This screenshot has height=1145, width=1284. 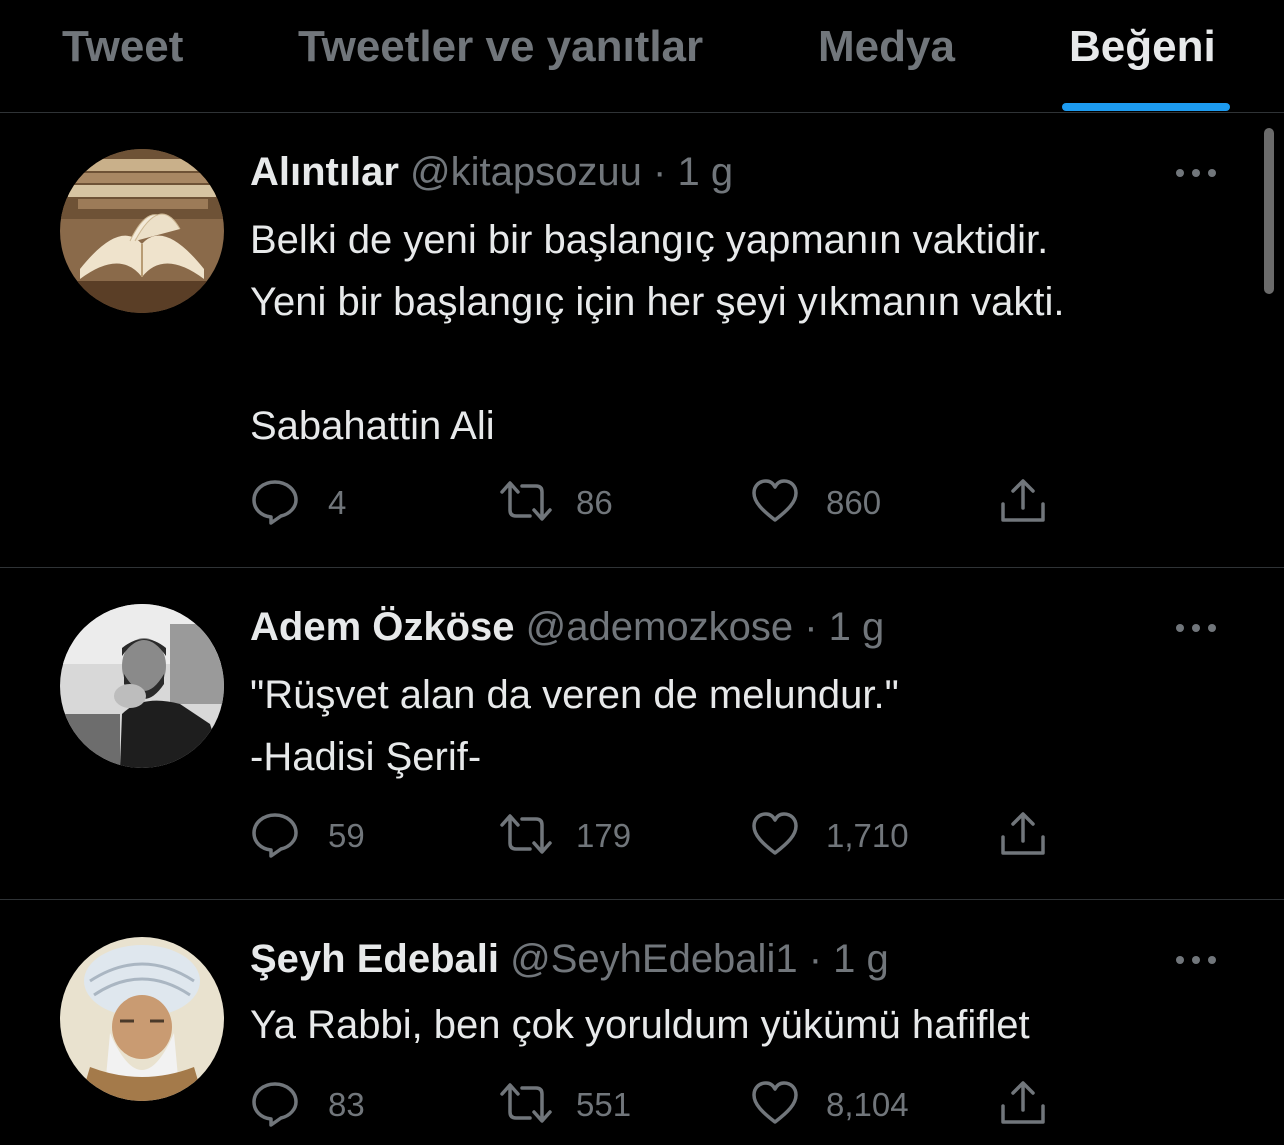 I want to click on tab-media: Medya, so click(x=886, y=47).